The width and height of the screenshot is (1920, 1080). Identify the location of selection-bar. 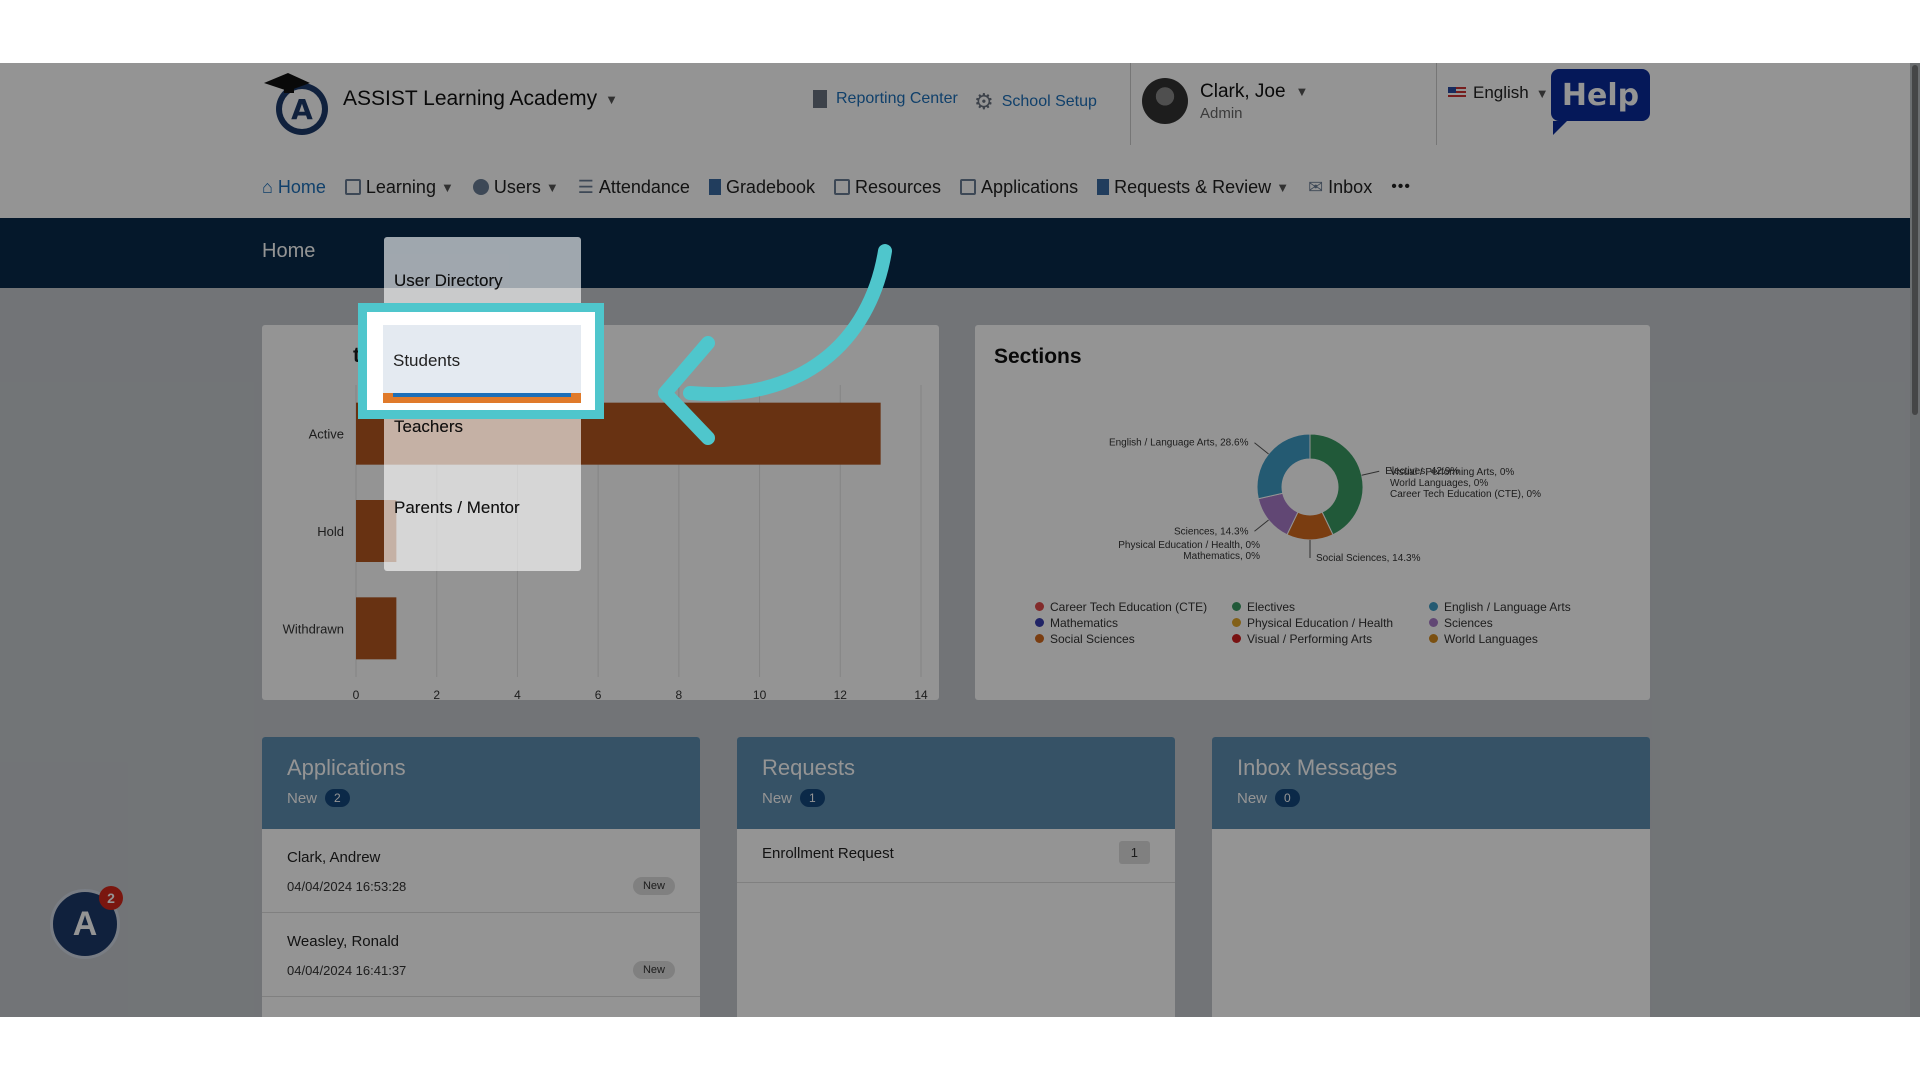
(482, 398).